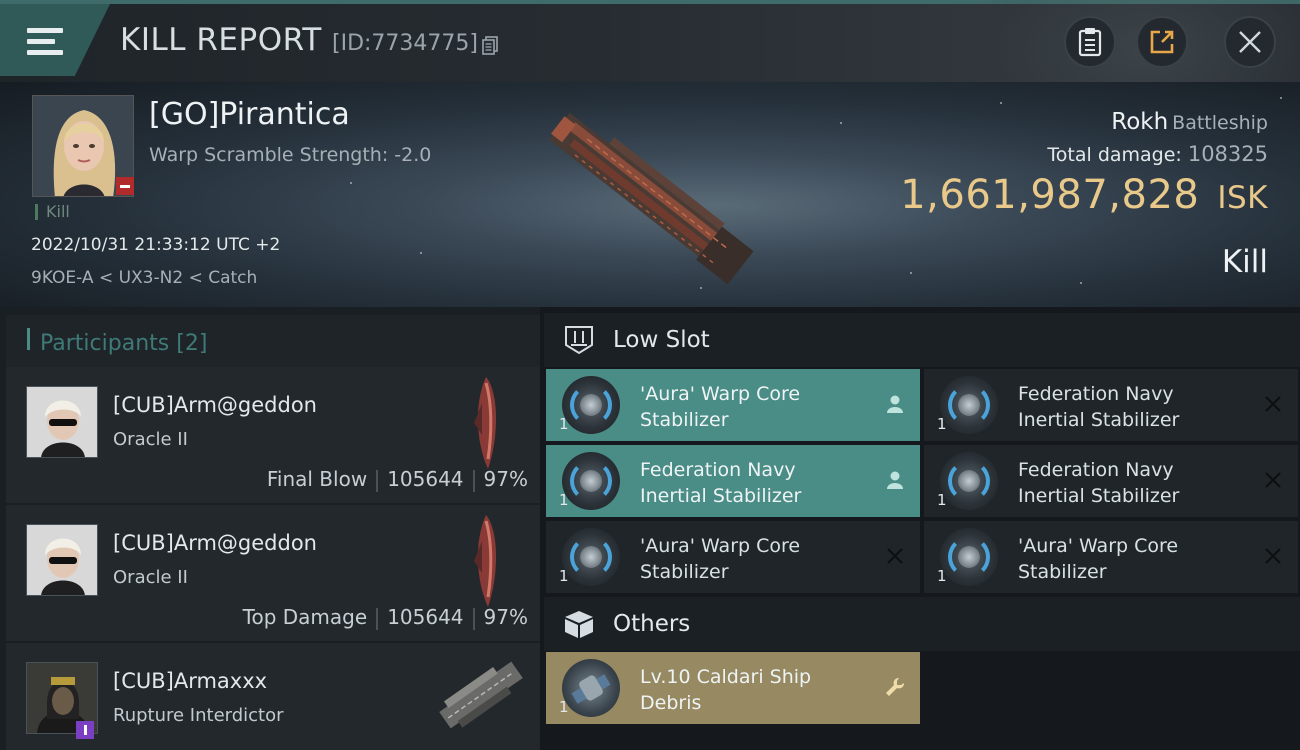 Image resolution: width=1300 pixels, height=750 pixels. What do you see at coordinates (144, 278) in the screenshot?
I see `kill-location: 9KOE-A < UX3-N2 < Catch` at bounding box center [144, 278].